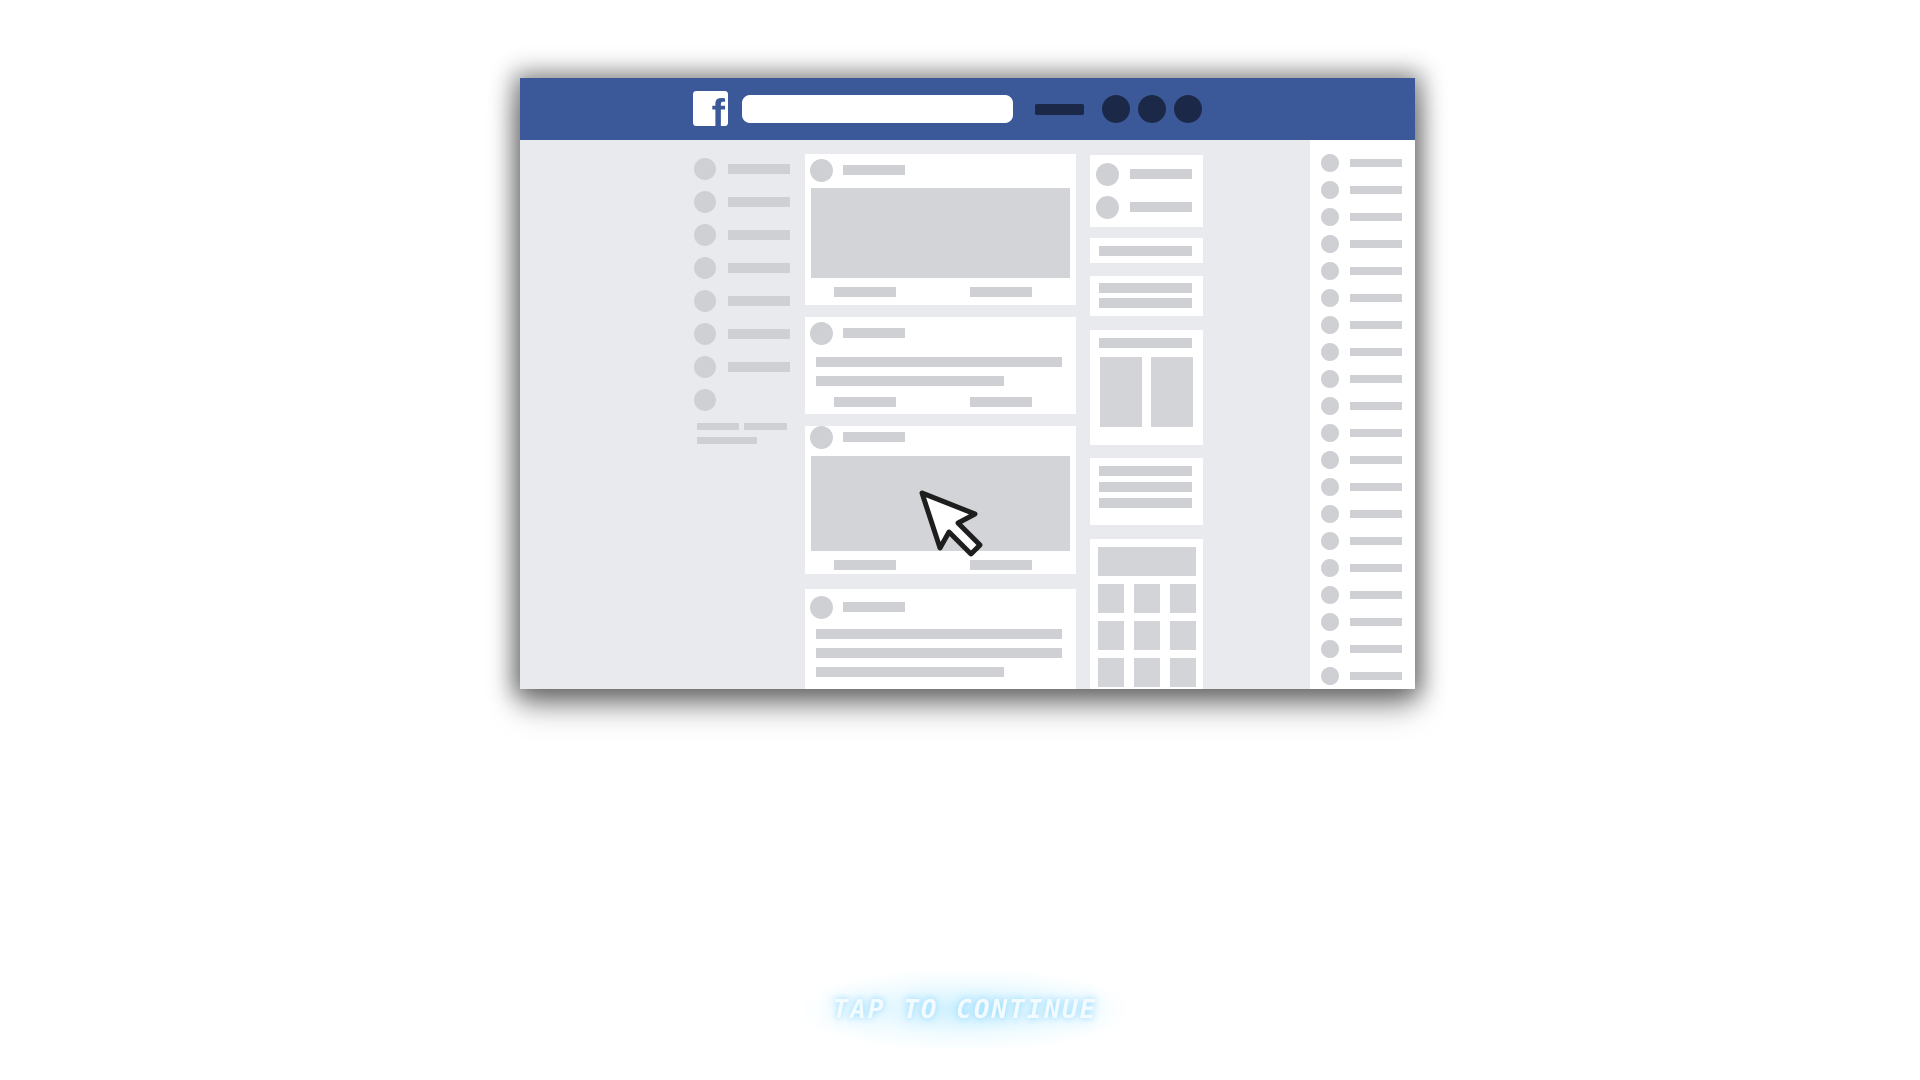  I want to click on tap-to-continue-button: TAP TO CONTINUE, so click(965, 1010).